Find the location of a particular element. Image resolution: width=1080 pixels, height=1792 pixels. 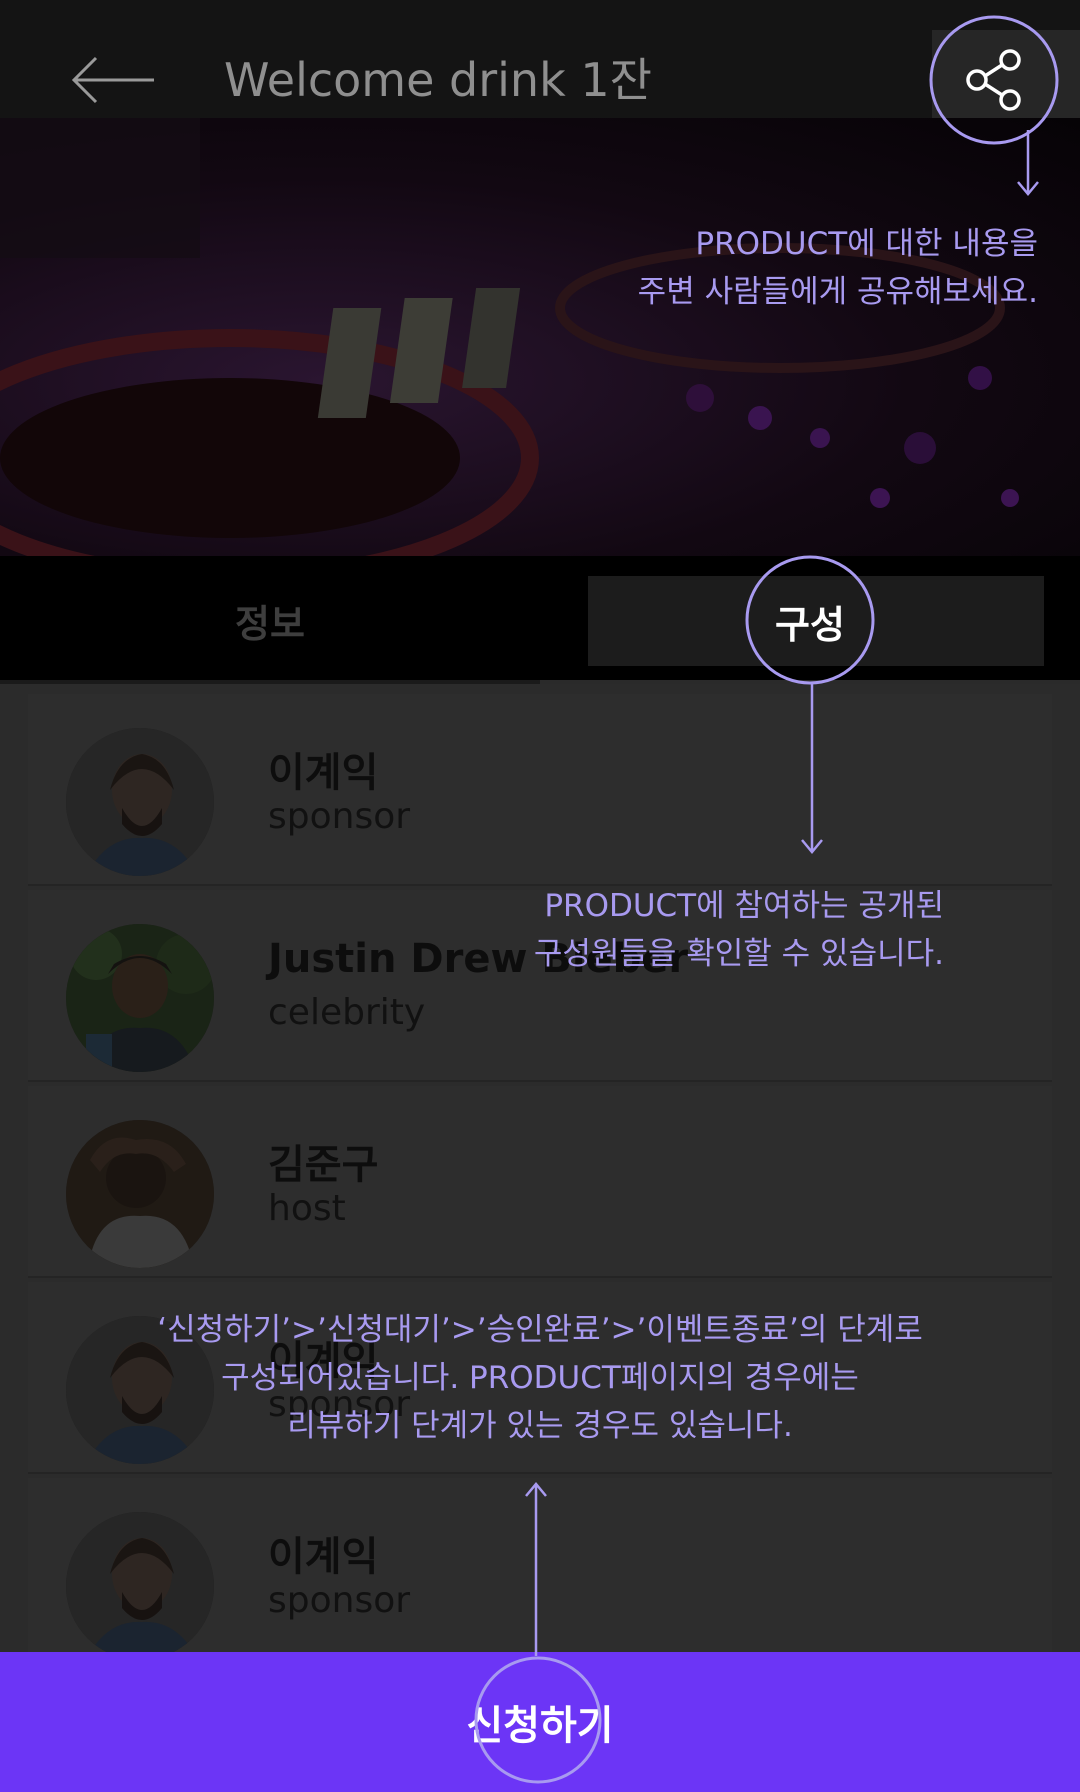

share-button is located at coordinates (1006, 74).